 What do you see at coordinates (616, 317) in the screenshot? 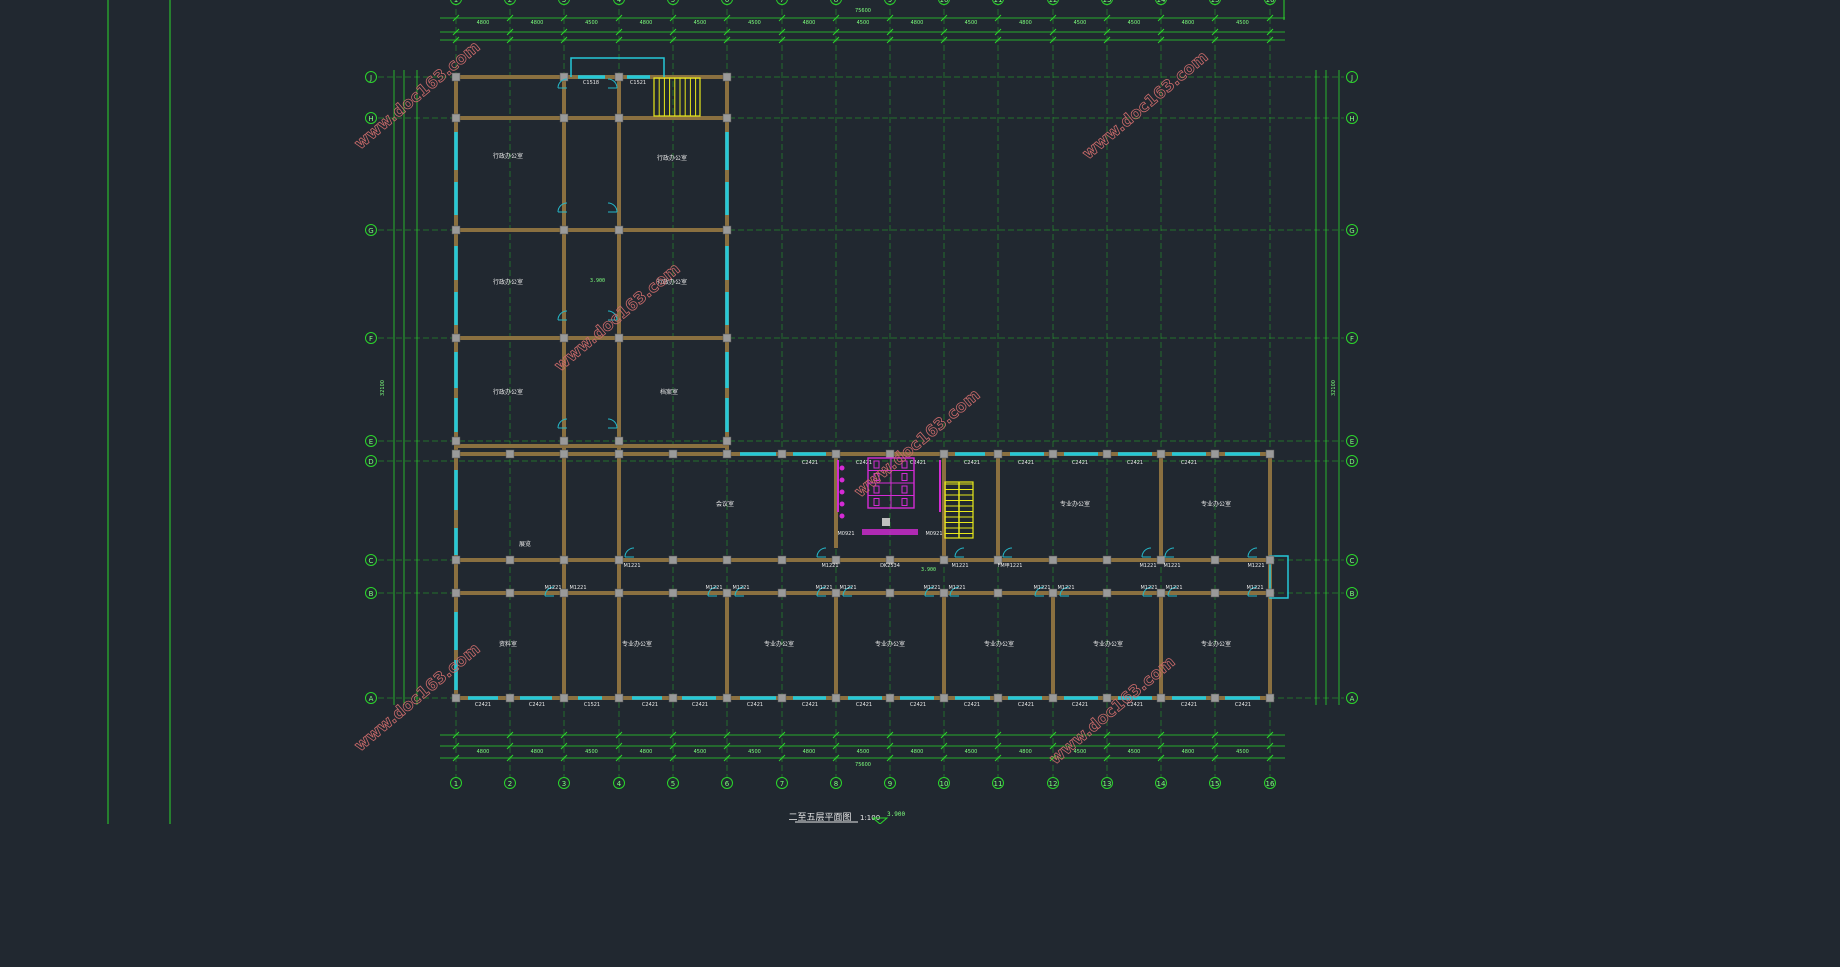
I see `watermark-text: www.doc163.com` at bounding box center [616, 317].